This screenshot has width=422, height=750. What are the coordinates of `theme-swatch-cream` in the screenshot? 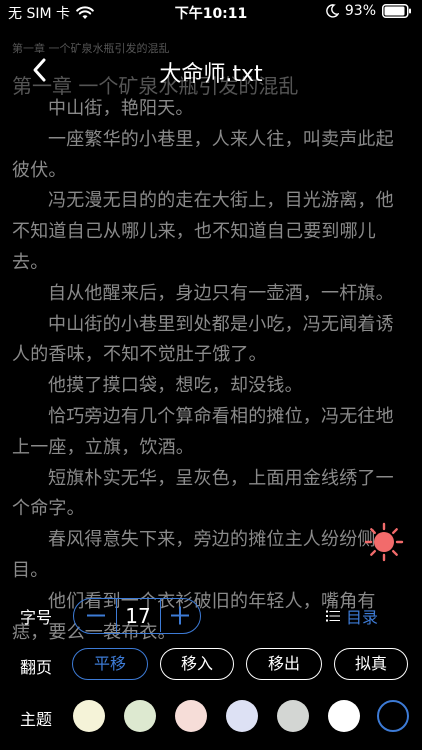 It's located at (89, 716).